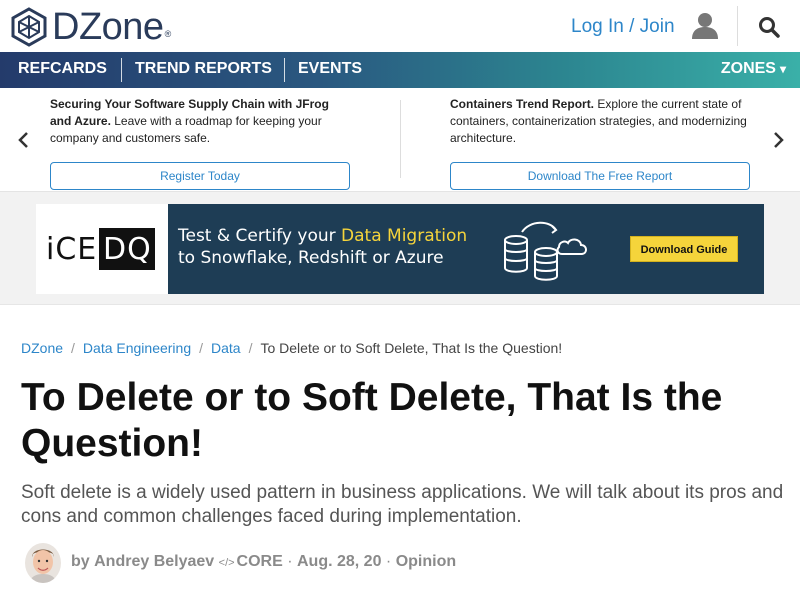  I want to click on article-date: Aug. 28, 20, so click(339, 561).